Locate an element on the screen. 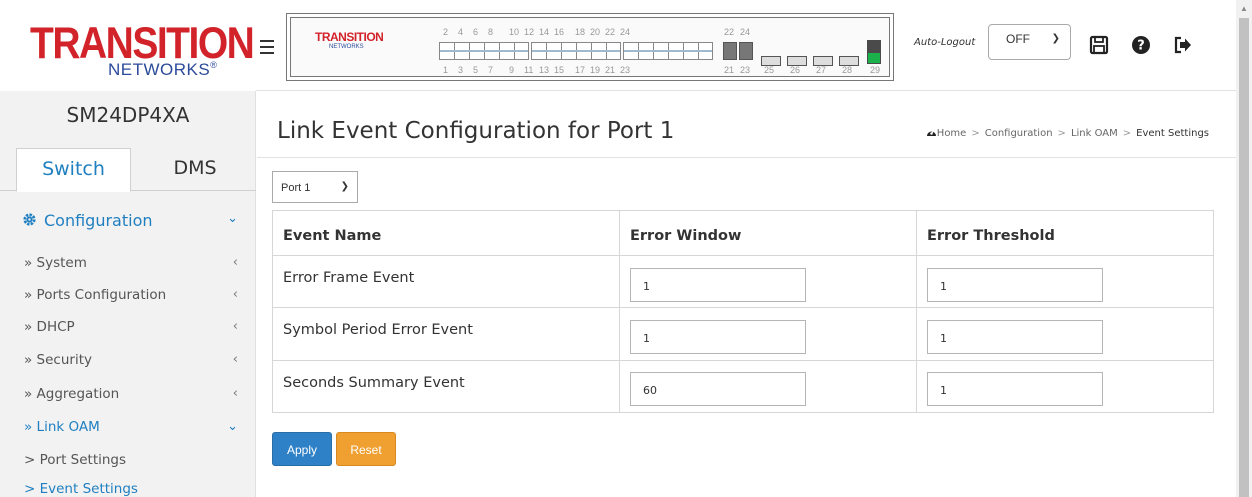 Image resolution: width=1252 pixels, height=497 pixels. port-number-label: 1 is located at coordinates (446, 70).